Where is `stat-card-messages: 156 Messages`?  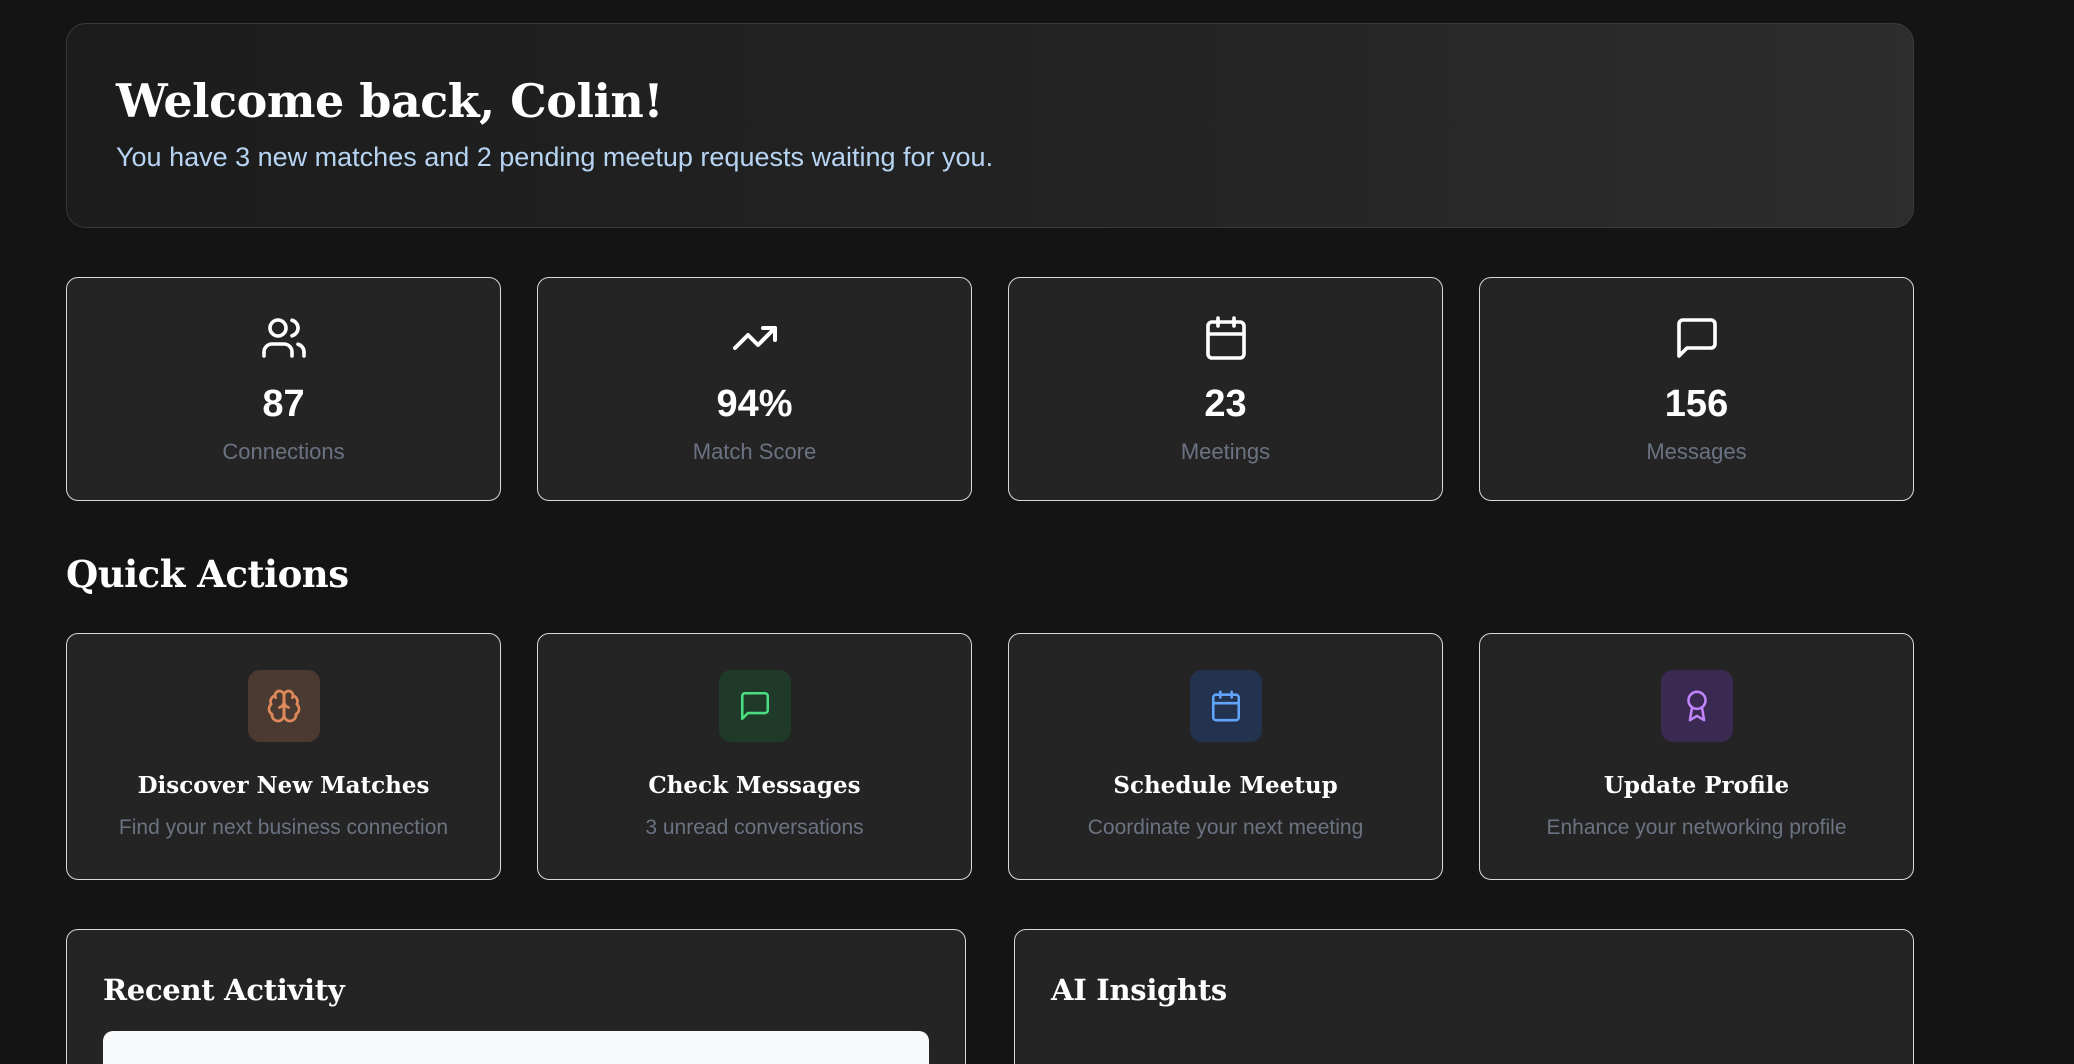 stat-card-messages: 156 Messages is located at coordinates (1696, 389).